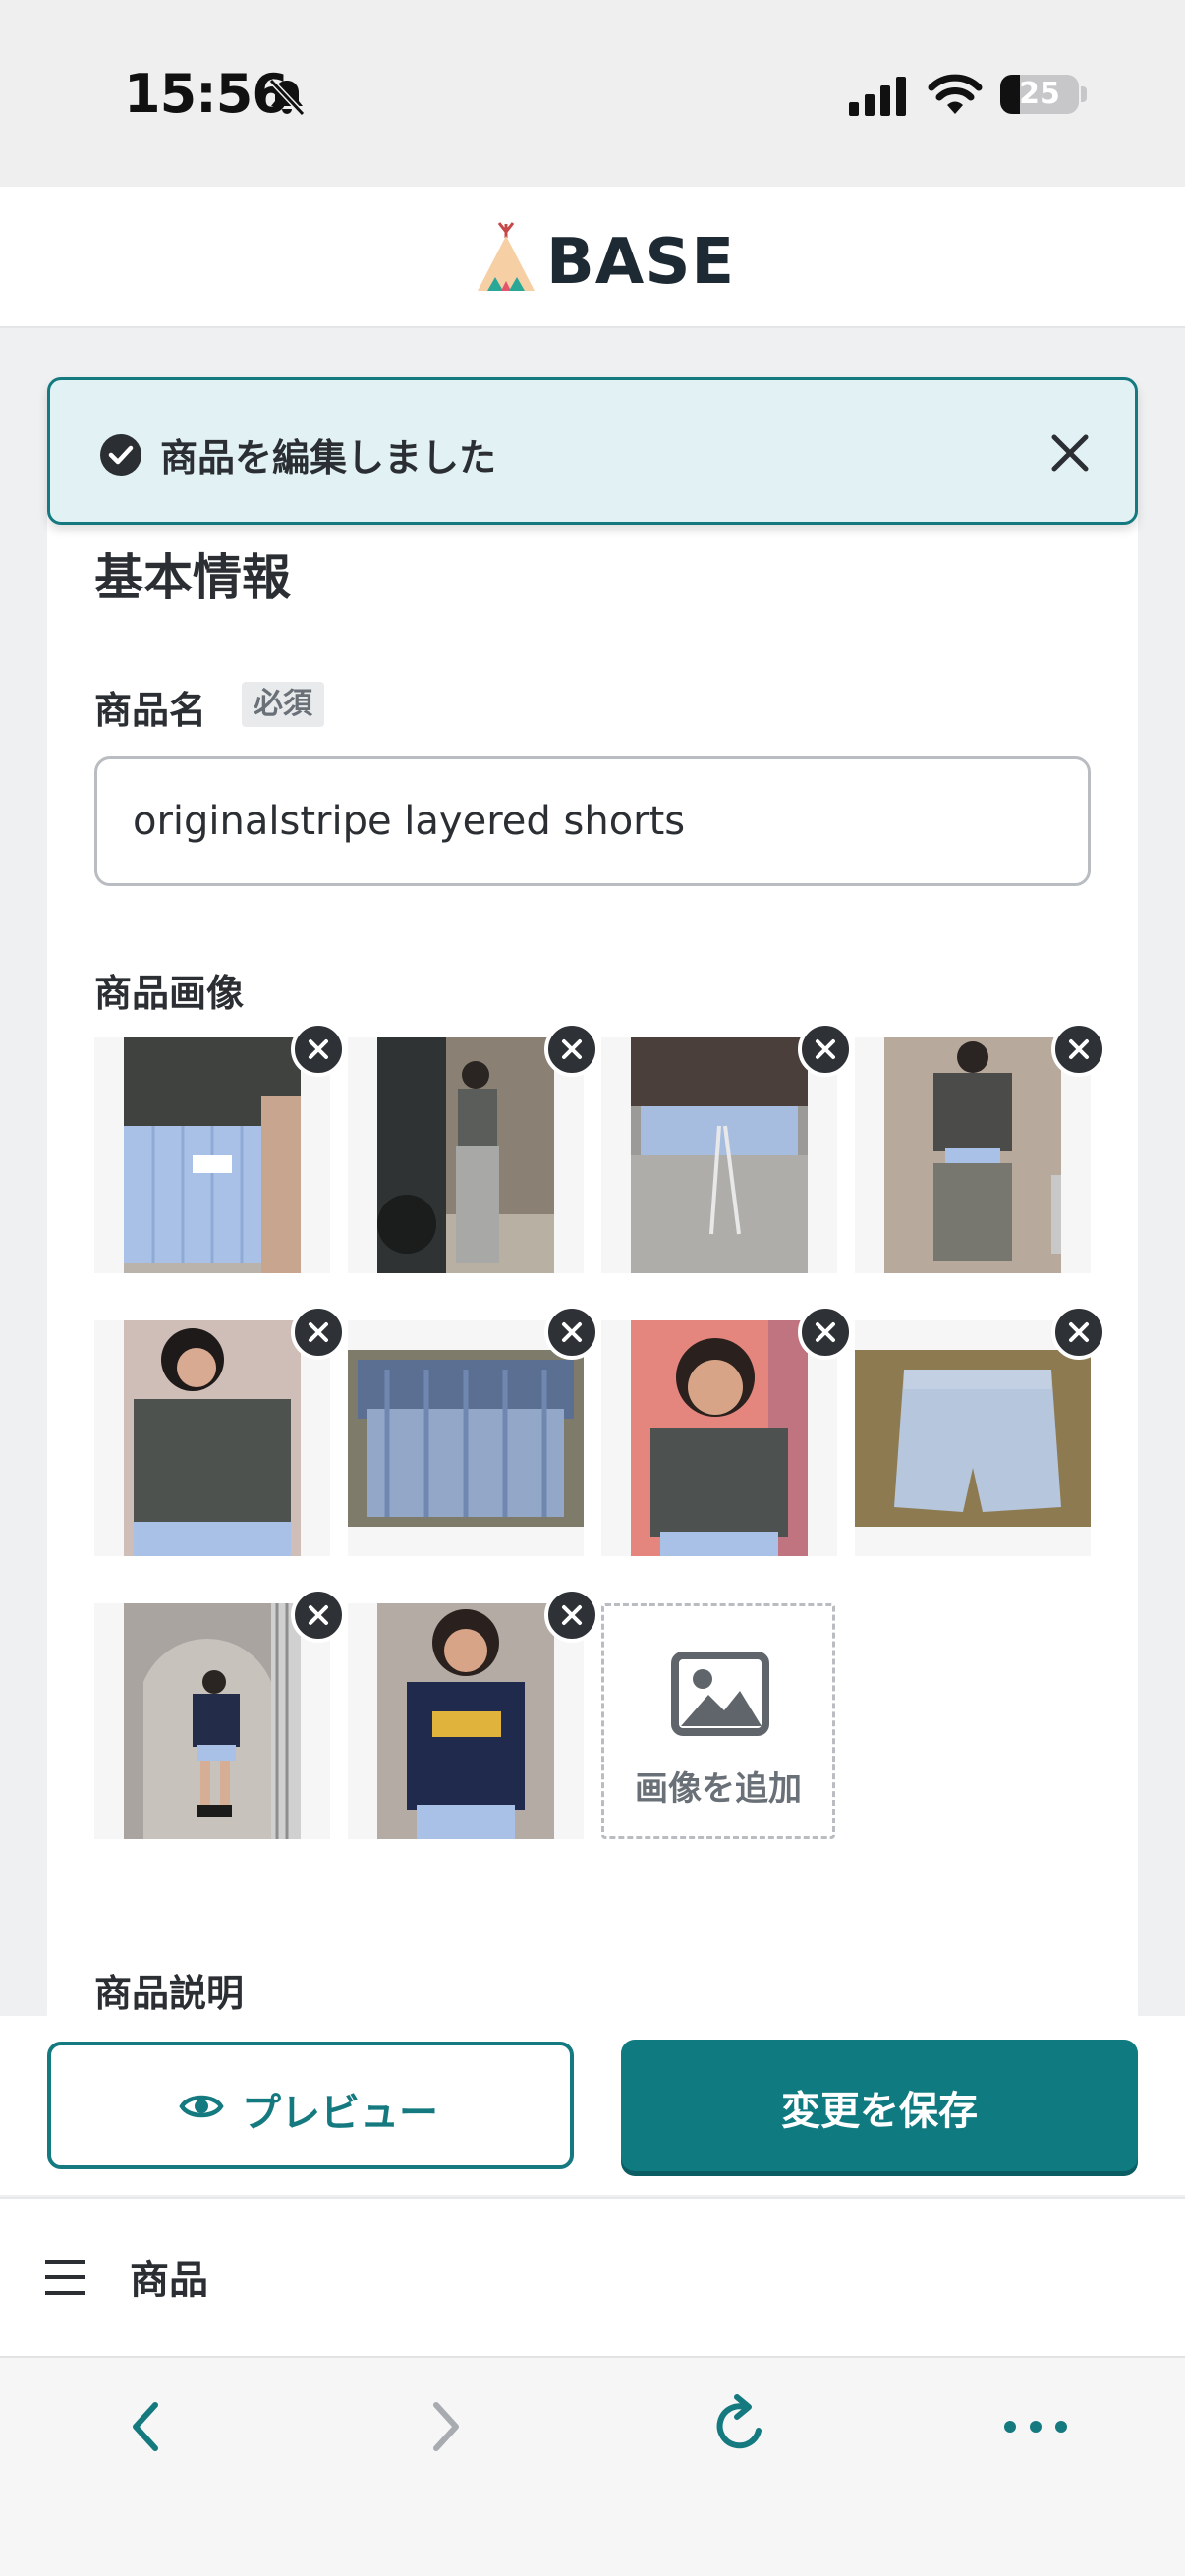 The image size is (1185, 2576). I want to click on photo-navy-sweatshirt-icon, so click(466, 1721).